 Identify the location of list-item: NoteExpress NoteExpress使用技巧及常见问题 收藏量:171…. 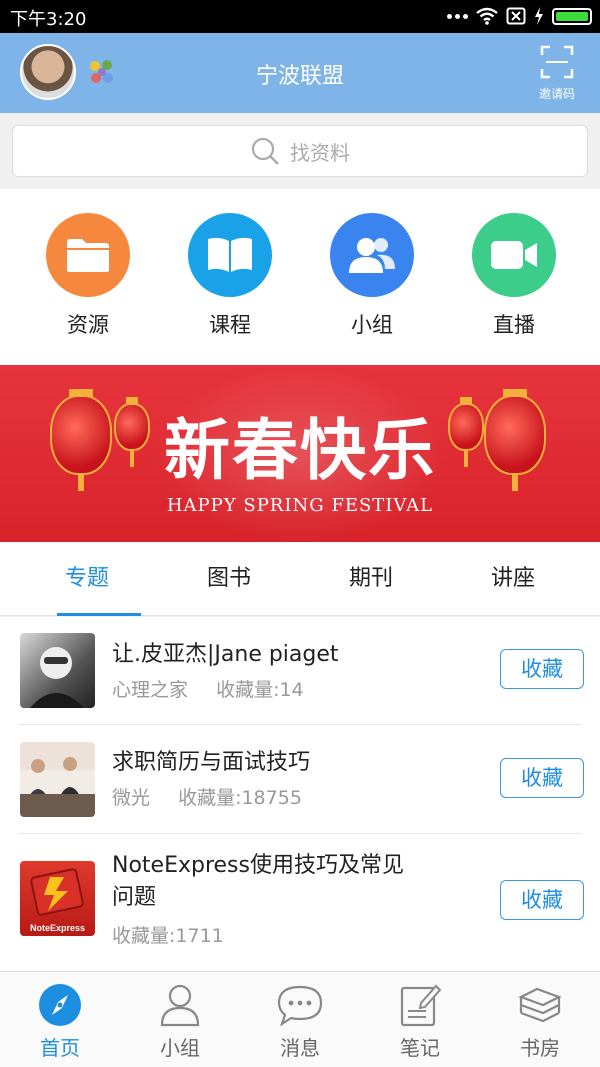
(300, 902).